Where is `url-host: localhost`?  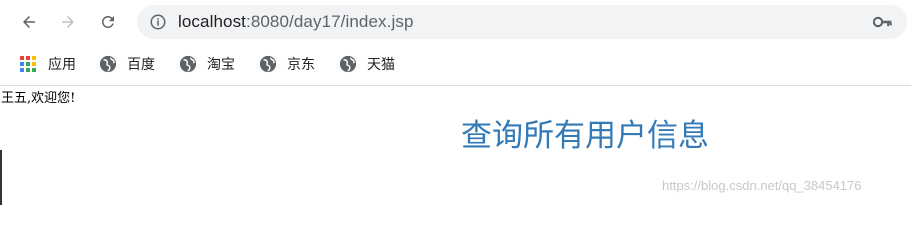 url-host: localhost is located at coordinates (212, 21).